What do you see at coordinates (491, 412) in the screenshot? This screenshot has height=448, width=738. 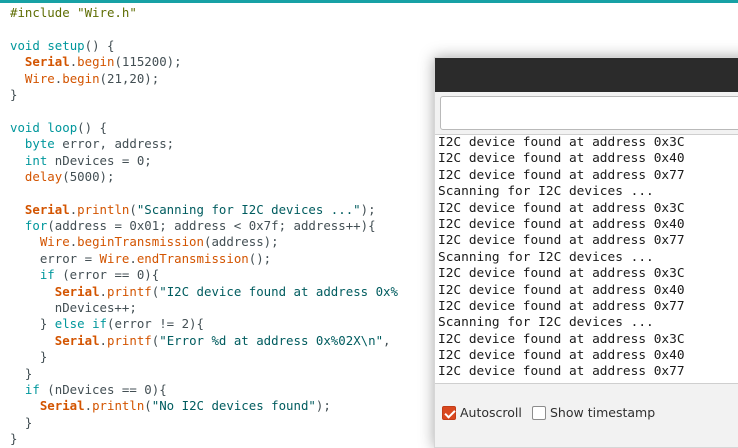 I see `autoscroll-label: Autoscroll` at bounding box center [491, 412].